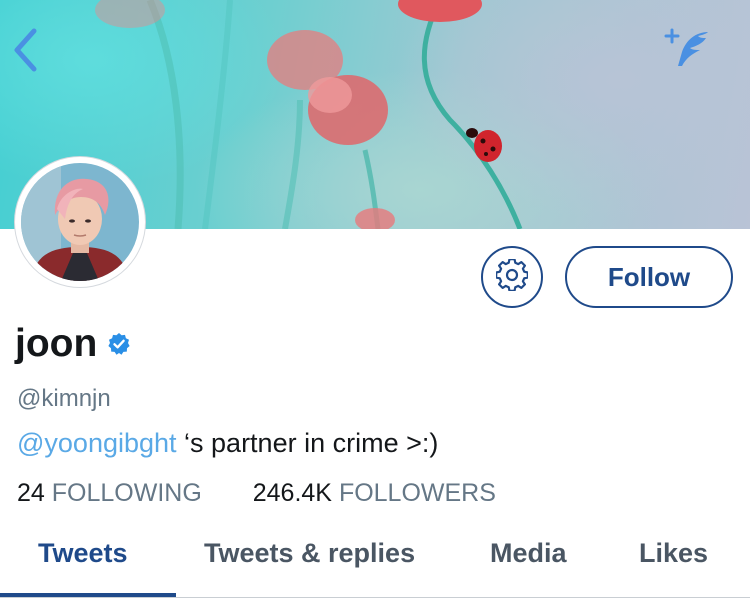 This screenshot has width=750, height=601. I want to click on back-button, so click(32, 54).